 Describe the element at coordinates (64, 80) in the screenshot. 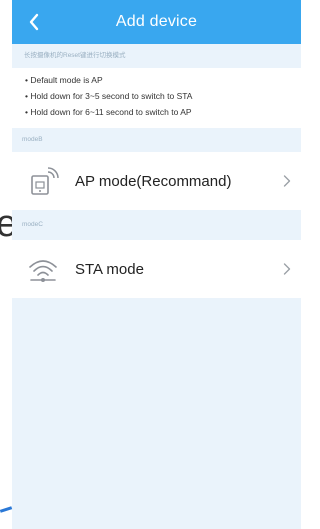

I see `info-line-default-mode: • Default mode is AP` at that location.